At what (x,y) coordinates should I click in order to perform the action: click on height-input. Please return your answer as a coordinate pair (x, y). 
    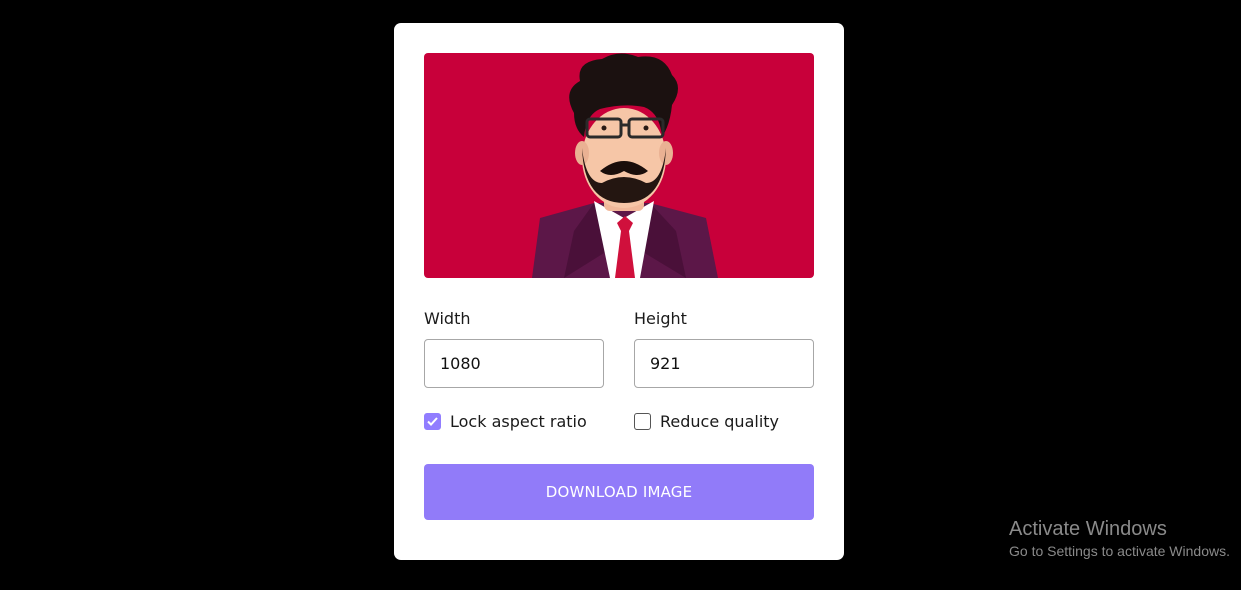
    Looking at the image, I should click on (724, 363).